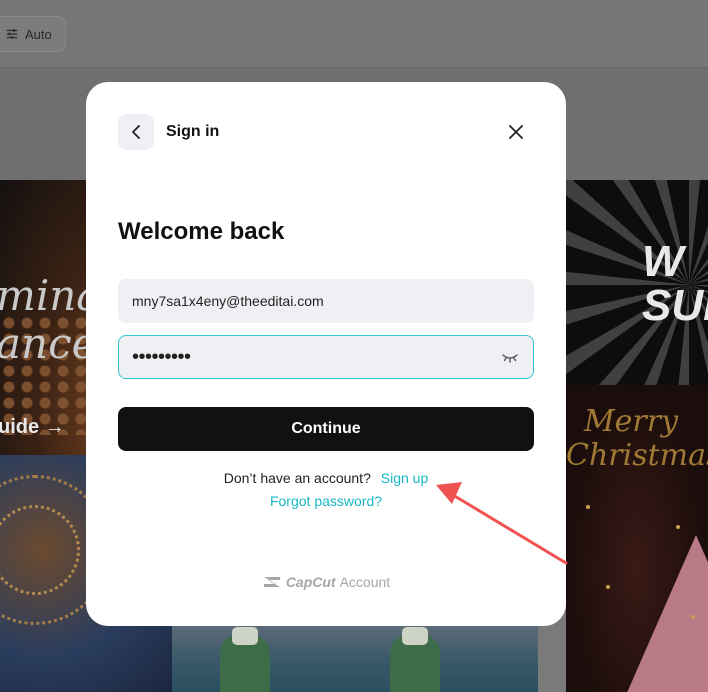 This screenshot has width=708, height=692. What do you see at coordinates (38, 34) in the screenshot?
I see `auto-button-label: Auto` at bounding box center [38, 34].